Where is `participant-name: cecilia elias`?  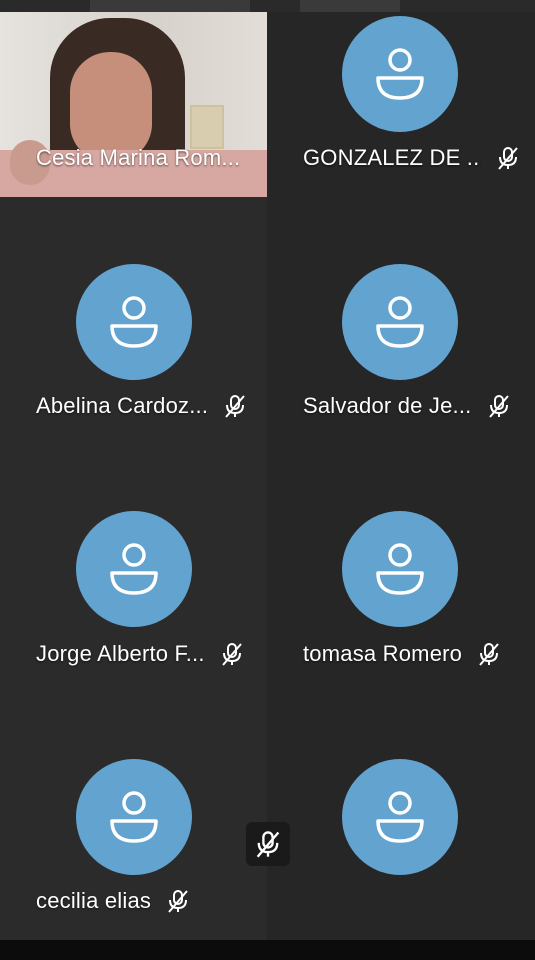
participant-name: cecilia elias is located at coordinates (94, 900).